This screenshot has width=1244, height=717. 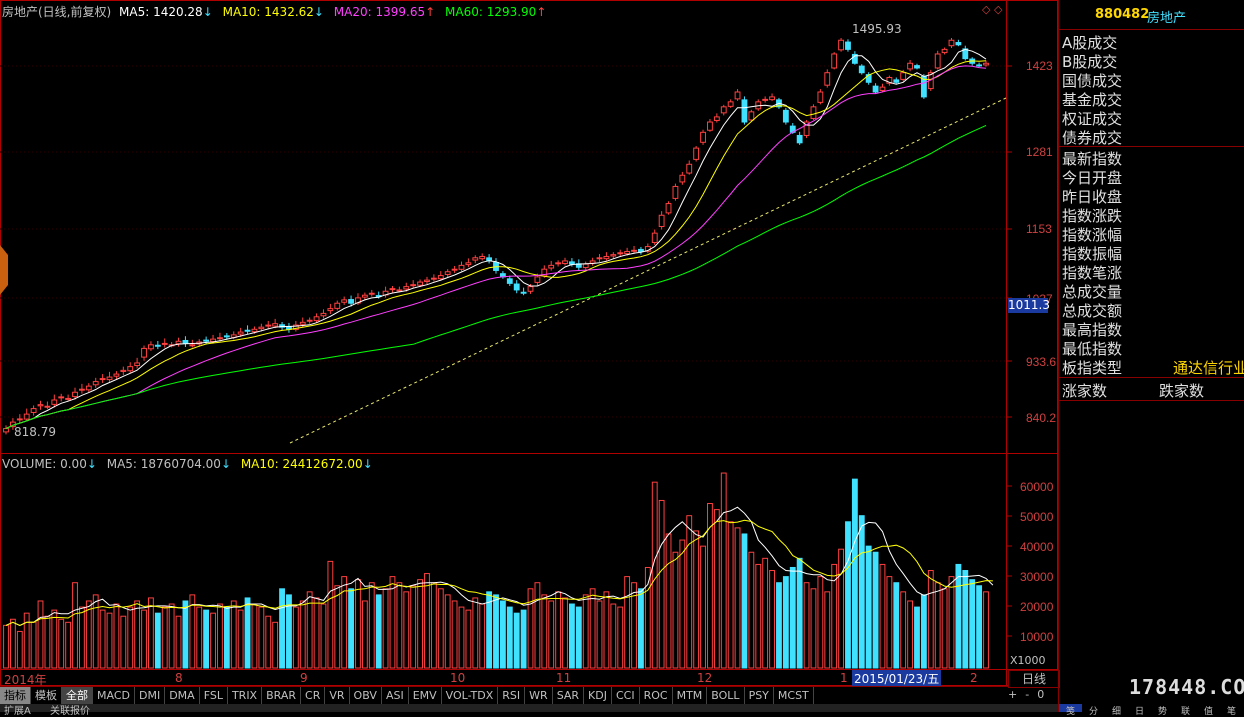 What do you see at coordinates (1039, 66) in the screenshot?
I see `price-tick: 1423` at bounding box center [1039, 66].